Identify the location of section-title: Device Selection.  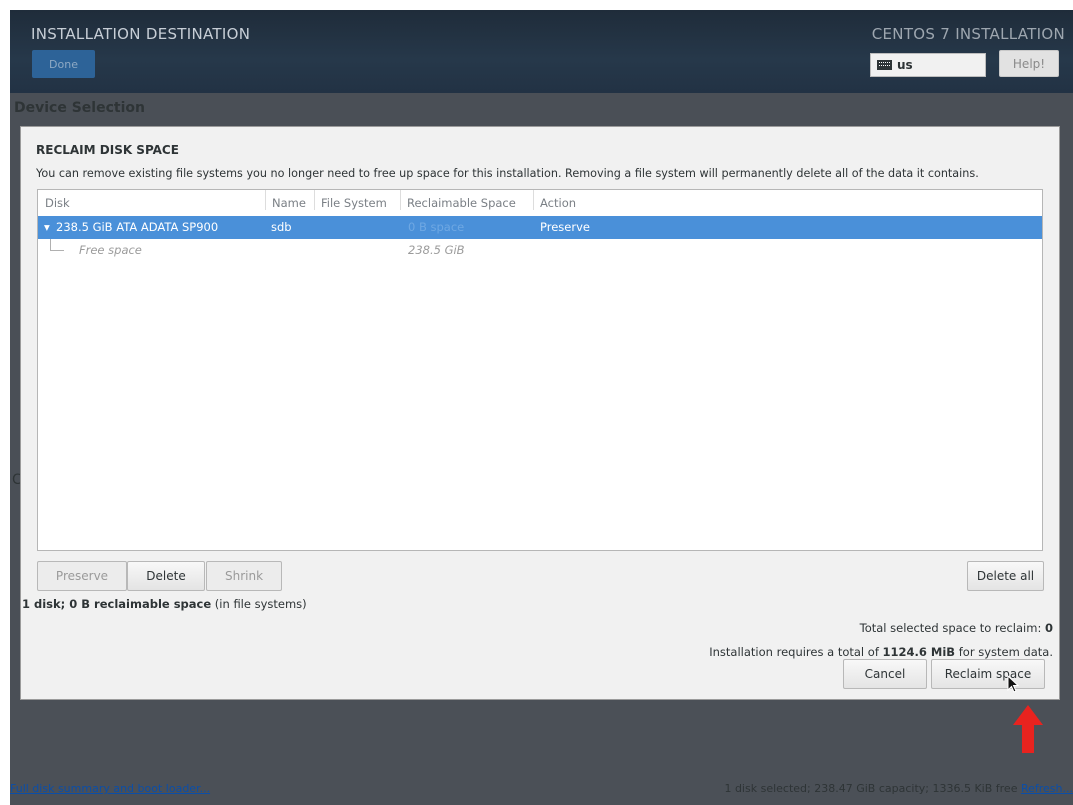
(79, 108).